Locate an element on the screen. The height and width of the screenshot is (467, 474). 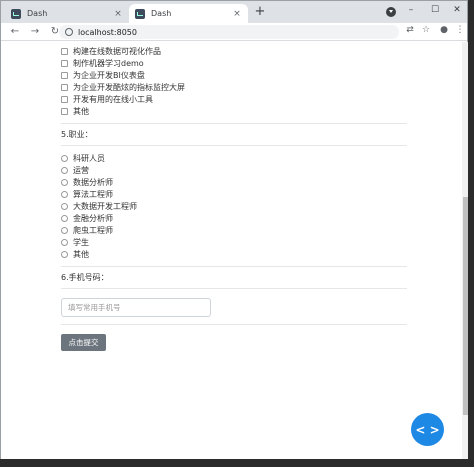
close-window-button: ✕ is located at coordinates (457, 10).